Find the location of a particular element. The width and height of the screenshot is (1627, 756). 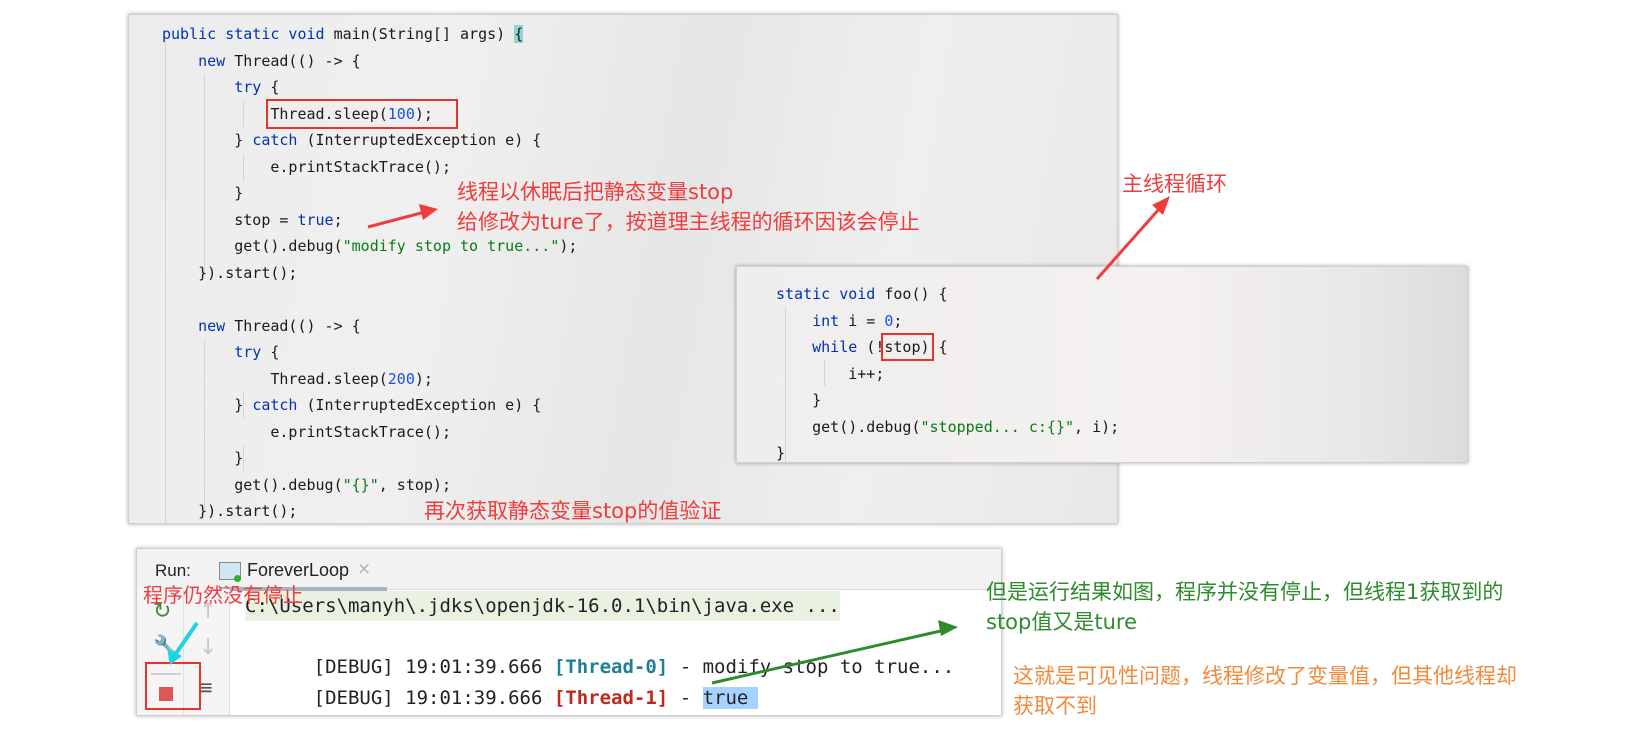

main-loop-note: 主线程循环 is located at coordinates (1174, 184).